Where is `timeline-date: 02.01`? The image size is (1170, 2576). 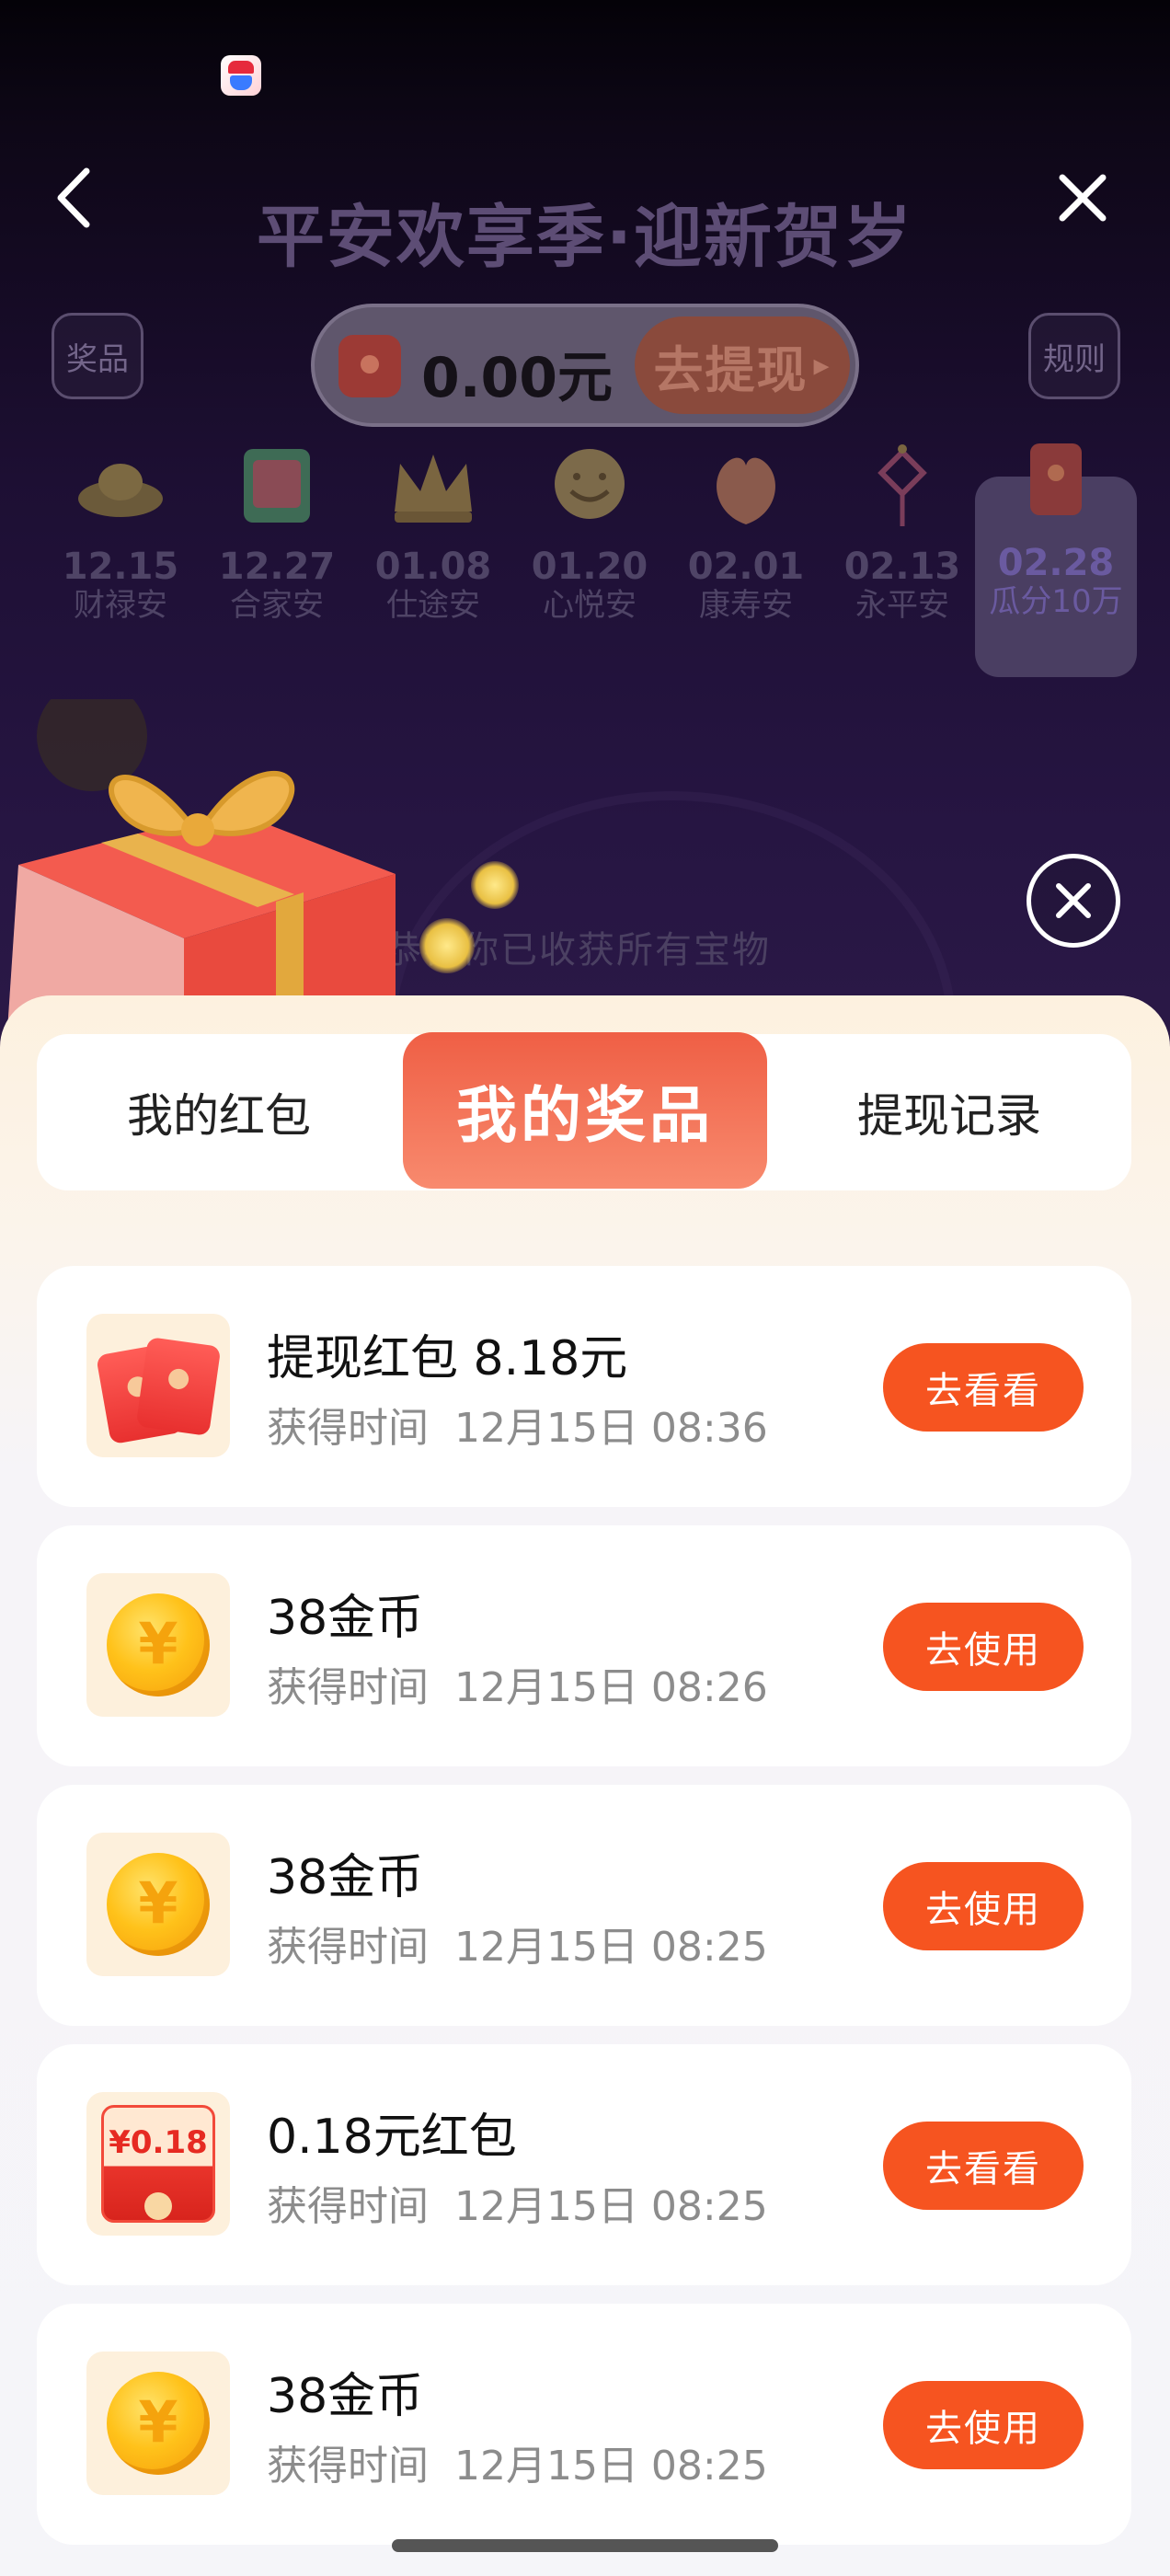 timeline-date: 02.01 is located at coordinates (746, 567).